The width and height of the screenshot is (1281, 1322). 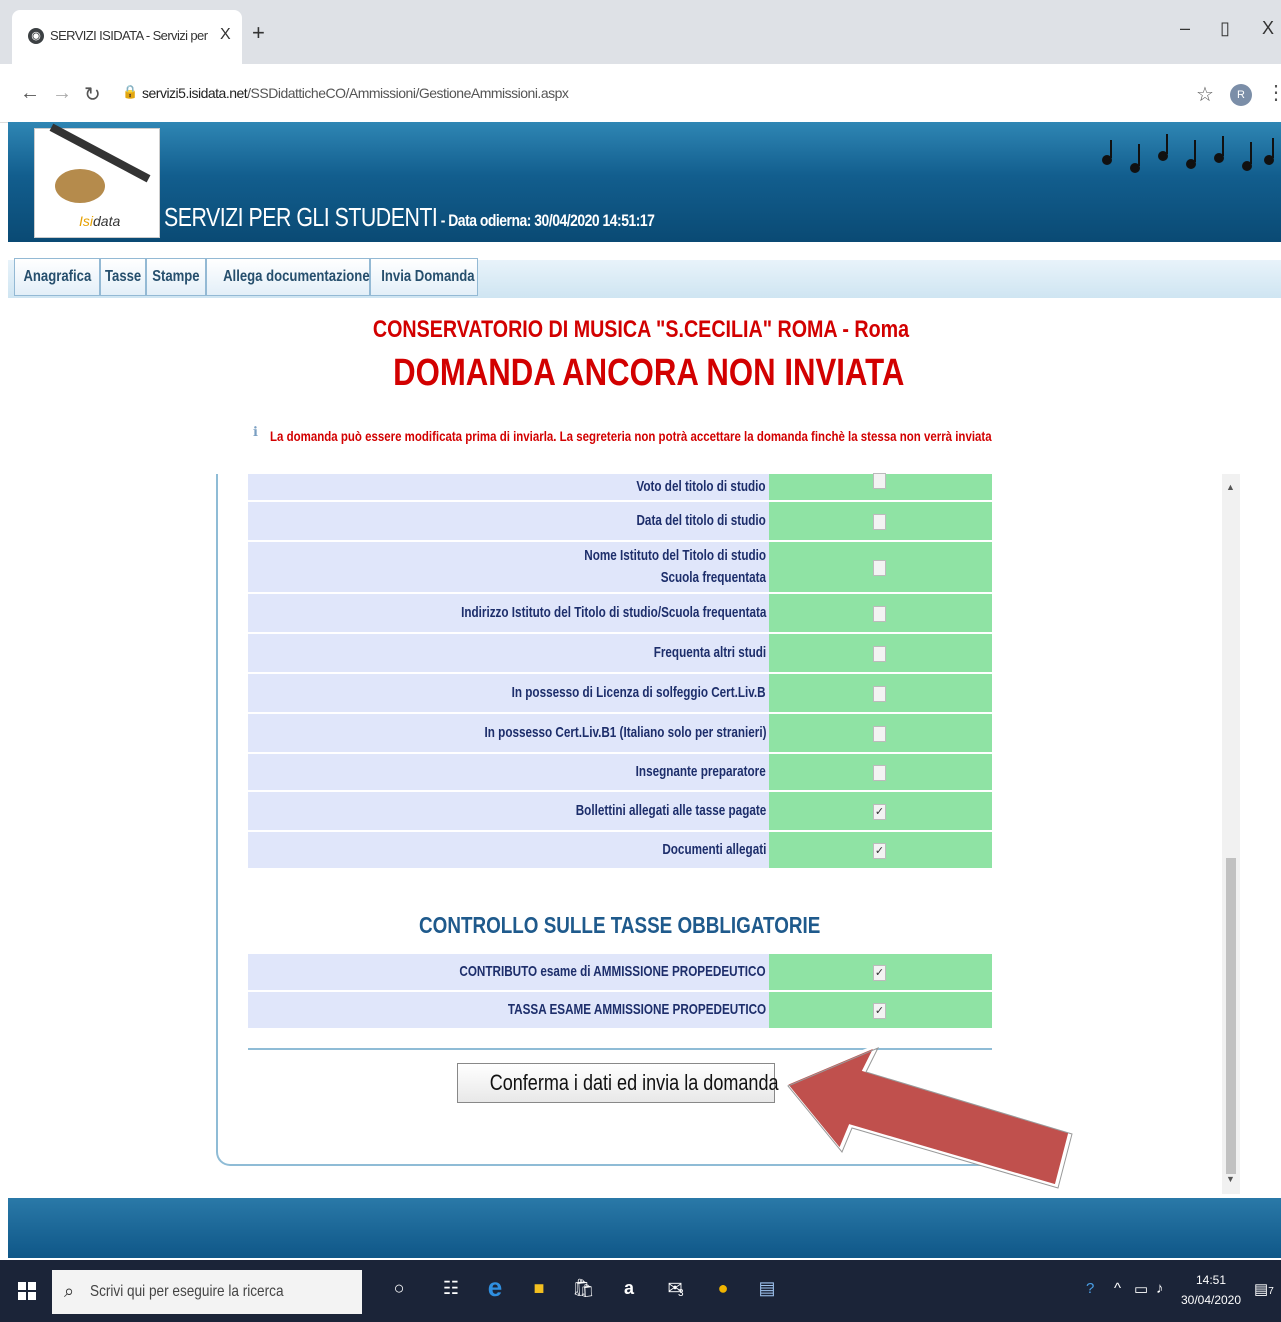 What do you see at coordinates (636, 1009) in the screenshot?
I see `tax-row-label-text: TASSA ESAME AMMISSIONE PROPEDEUTICO` at bounding box center [636, 1009].